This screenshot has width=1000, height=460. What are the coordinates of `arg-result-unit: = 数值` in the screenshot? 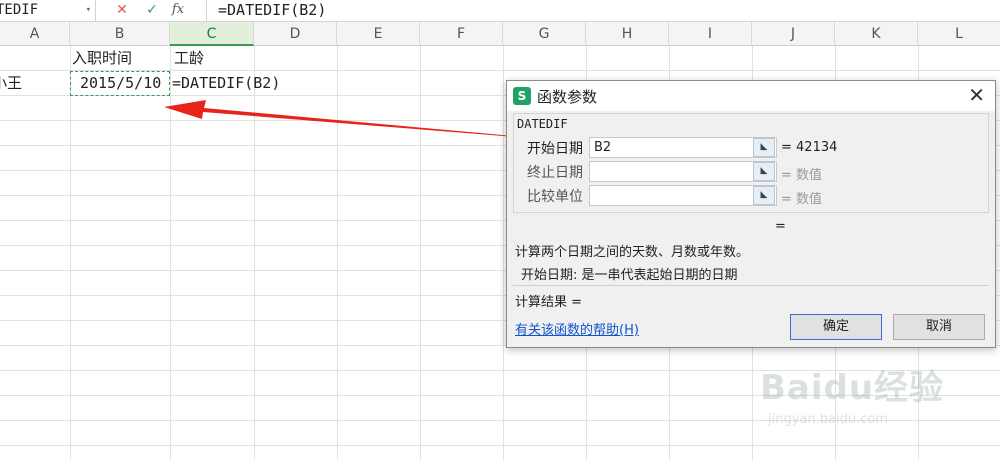 It's located at (802, 199).